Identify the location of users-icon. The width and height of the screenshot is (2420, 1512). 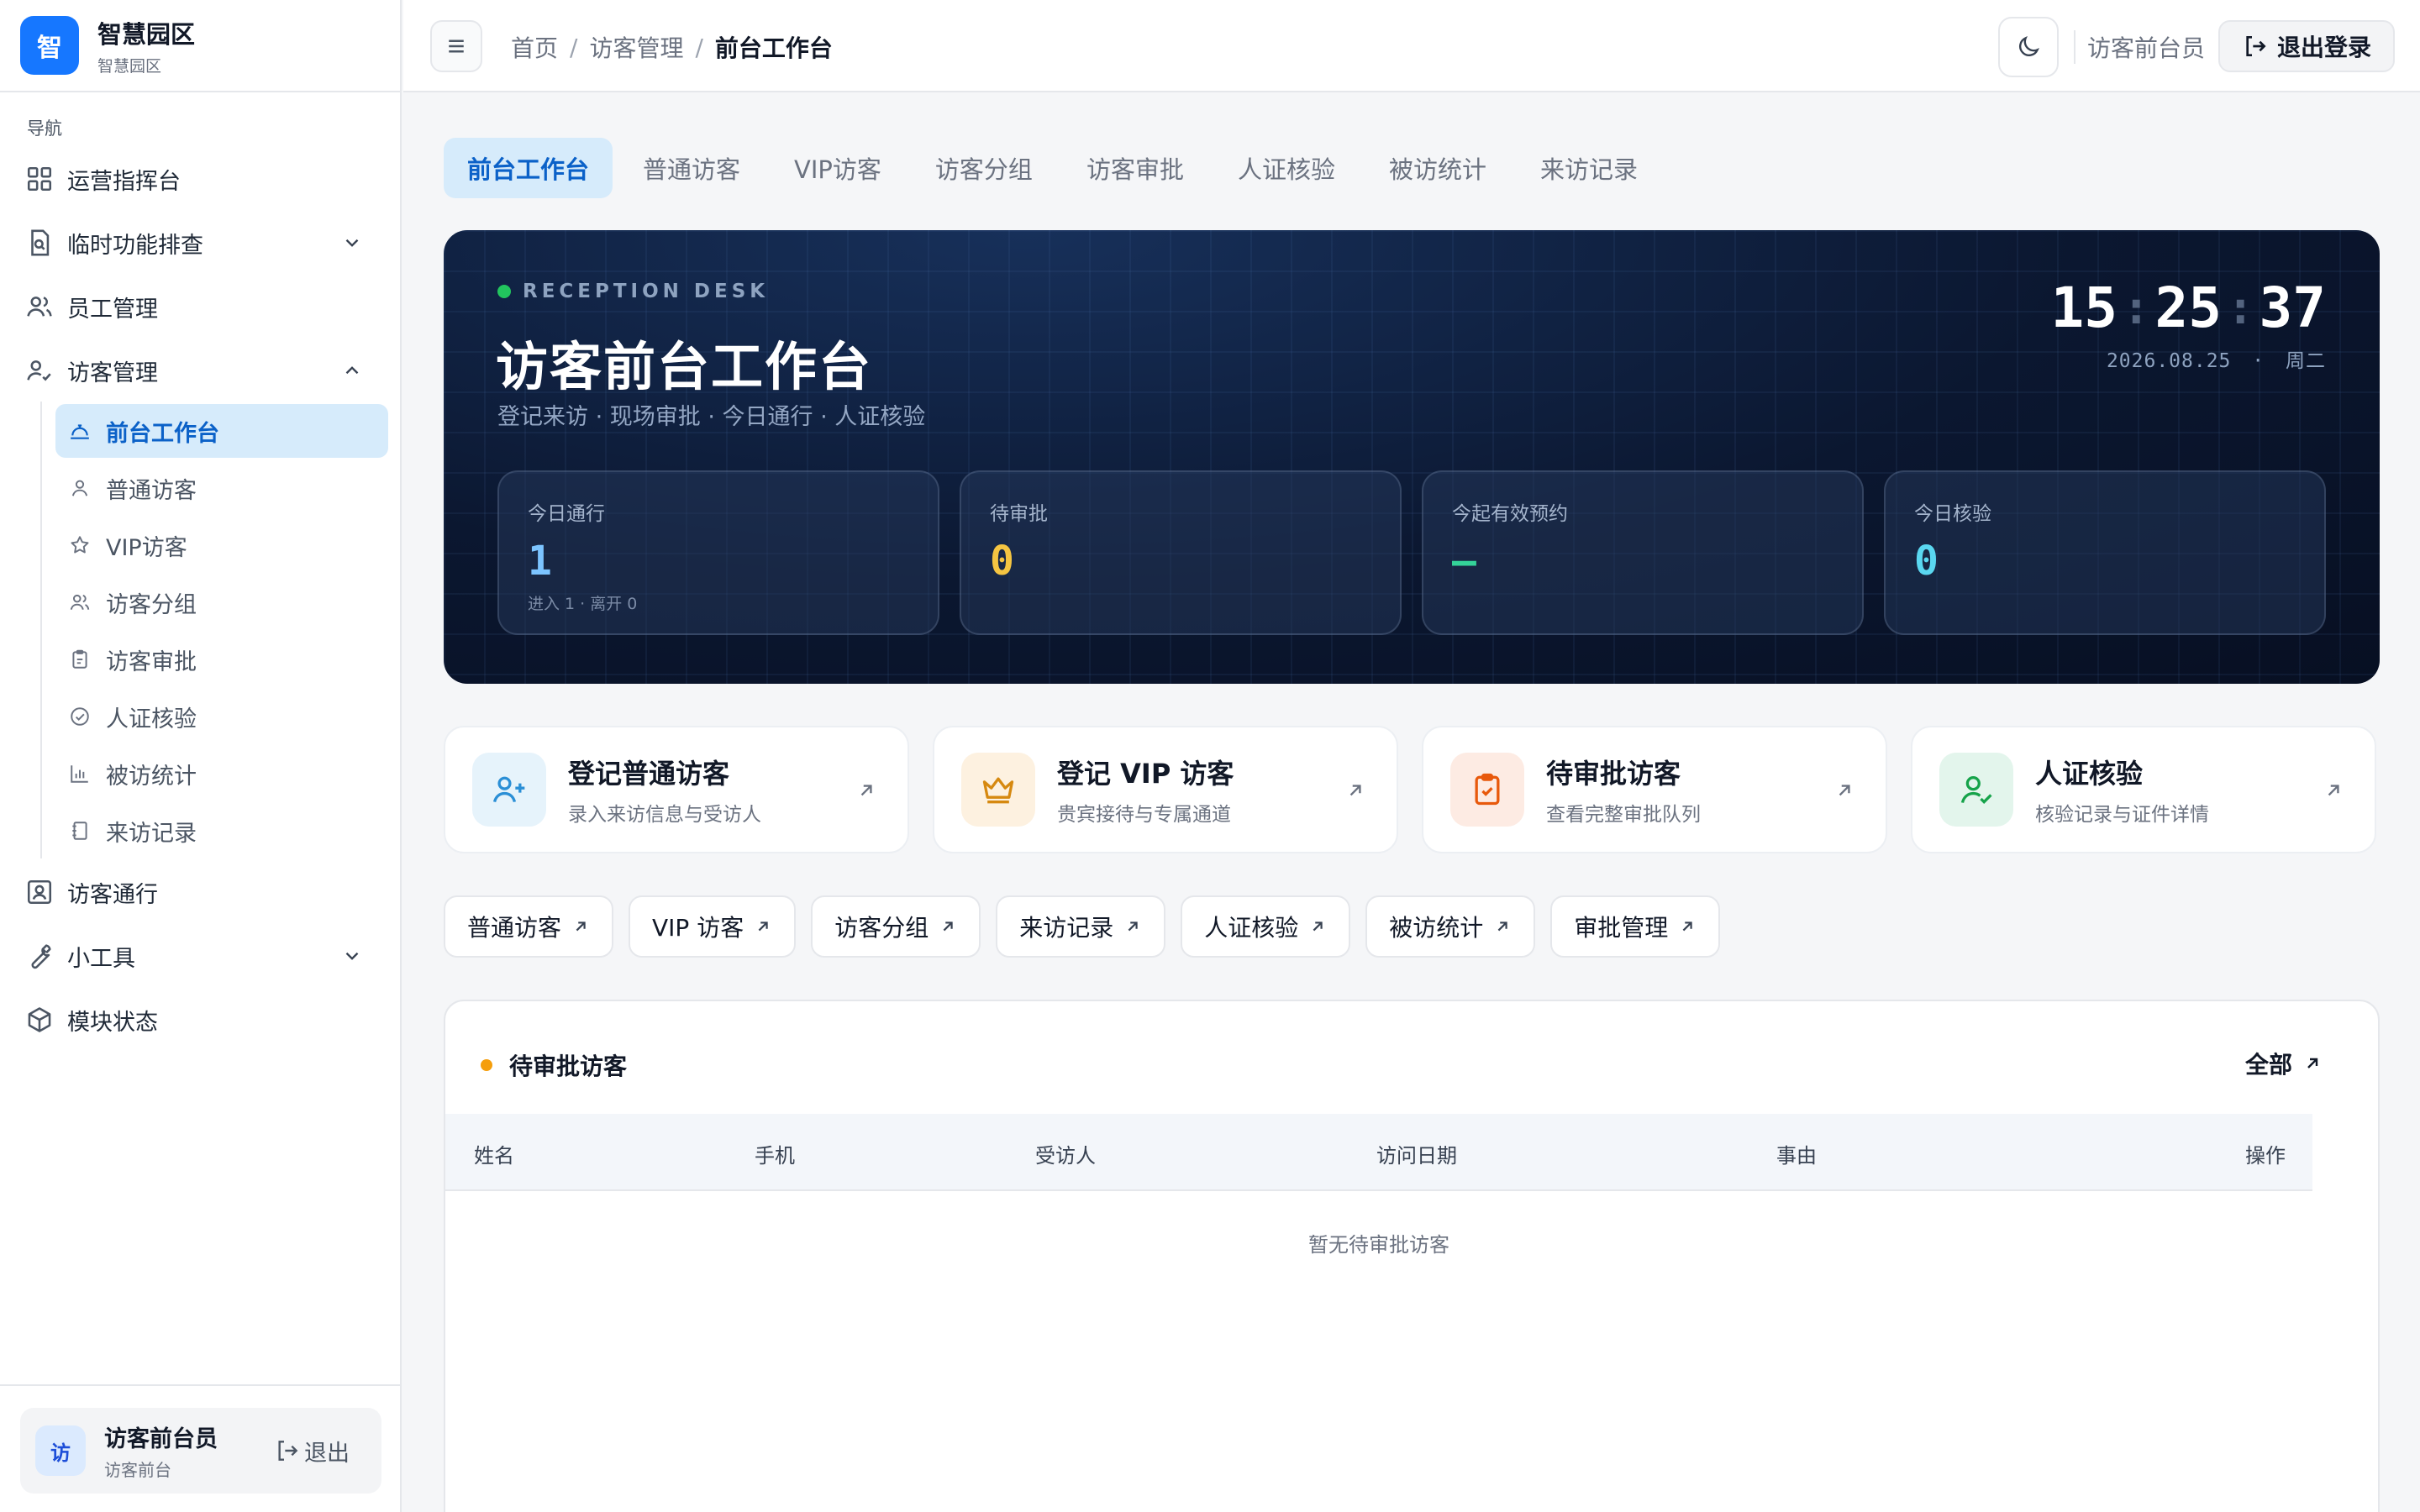
(39, 306).